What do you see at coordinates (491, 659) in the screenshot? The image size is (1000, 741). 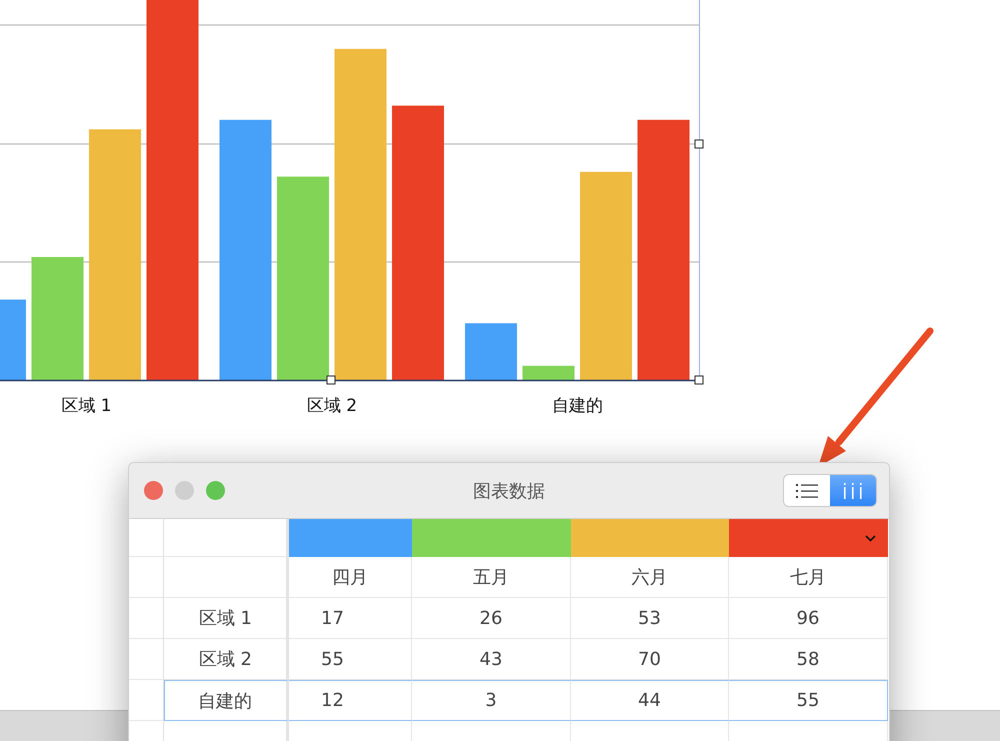 I see `table-cell: 43` at bounding box center [491, 659].